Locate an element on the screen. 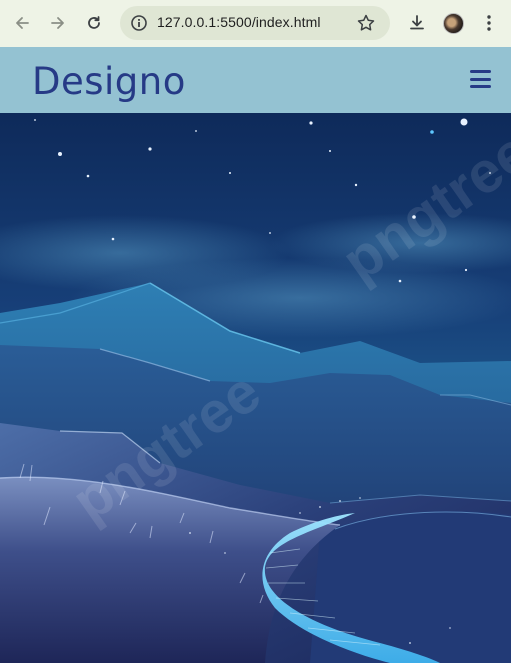  back-arrow-icon is located at coordinates (22, 23).